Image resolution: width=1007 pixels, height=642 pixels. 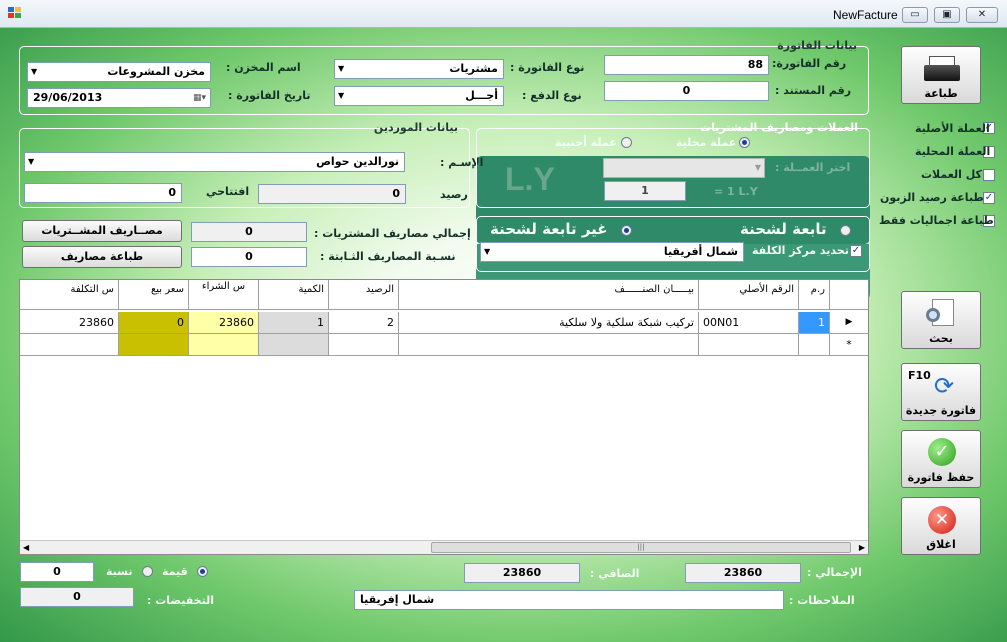 I want to click on print-button: طباعة, so click(x=941, y=75).